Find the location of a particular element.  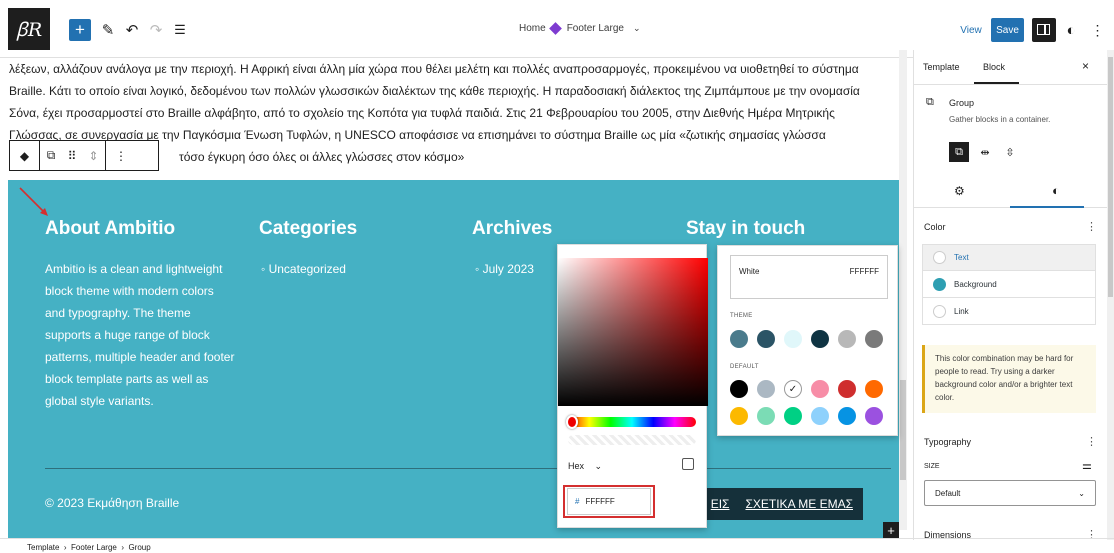

about-heading: About Ambitio is located at coordinates (110, 228).